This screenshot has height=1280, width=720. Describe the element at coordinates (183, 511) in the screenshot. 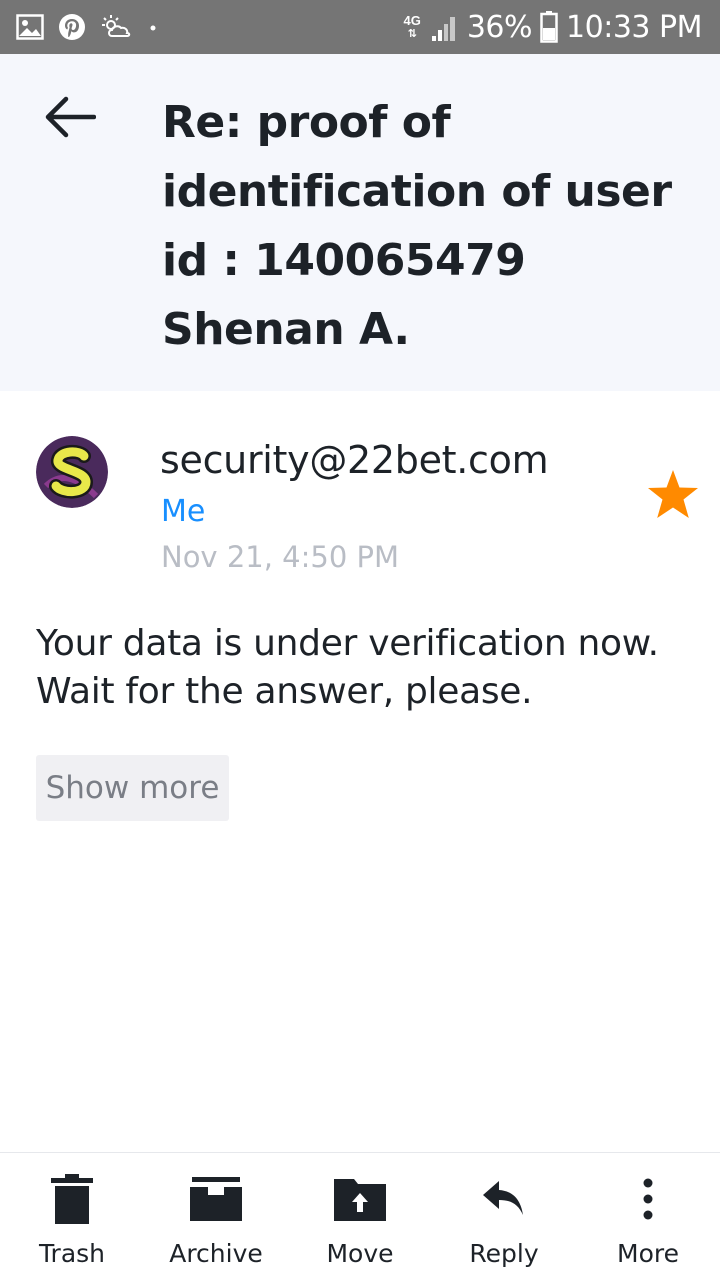

I see `recipient: Me` at that location.